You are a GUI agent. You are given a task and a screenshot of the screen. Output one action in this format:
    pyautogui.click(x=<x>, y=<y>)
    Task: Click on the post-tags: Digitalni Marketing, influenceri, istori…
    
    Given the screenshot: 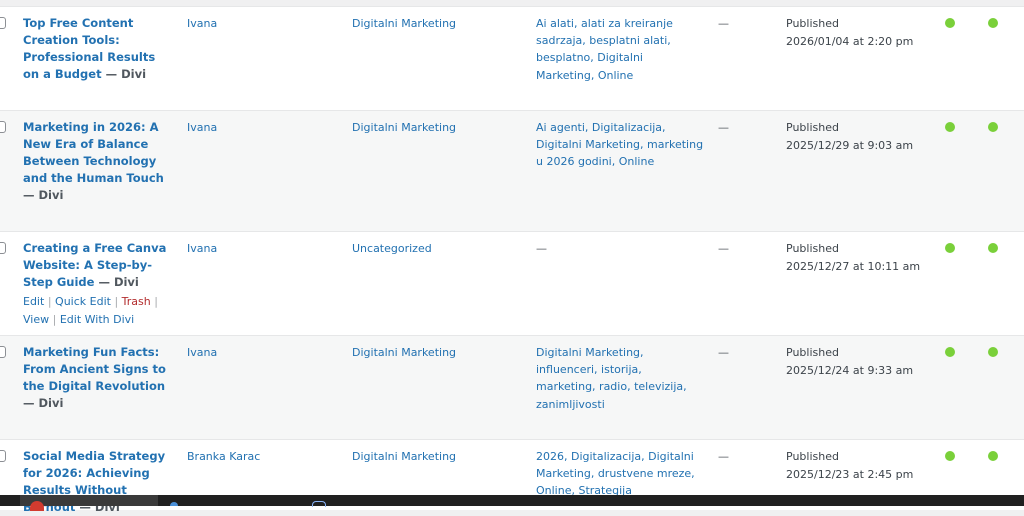 What is the action you would take?
    pyautogui.click(x=620, y=378)
    